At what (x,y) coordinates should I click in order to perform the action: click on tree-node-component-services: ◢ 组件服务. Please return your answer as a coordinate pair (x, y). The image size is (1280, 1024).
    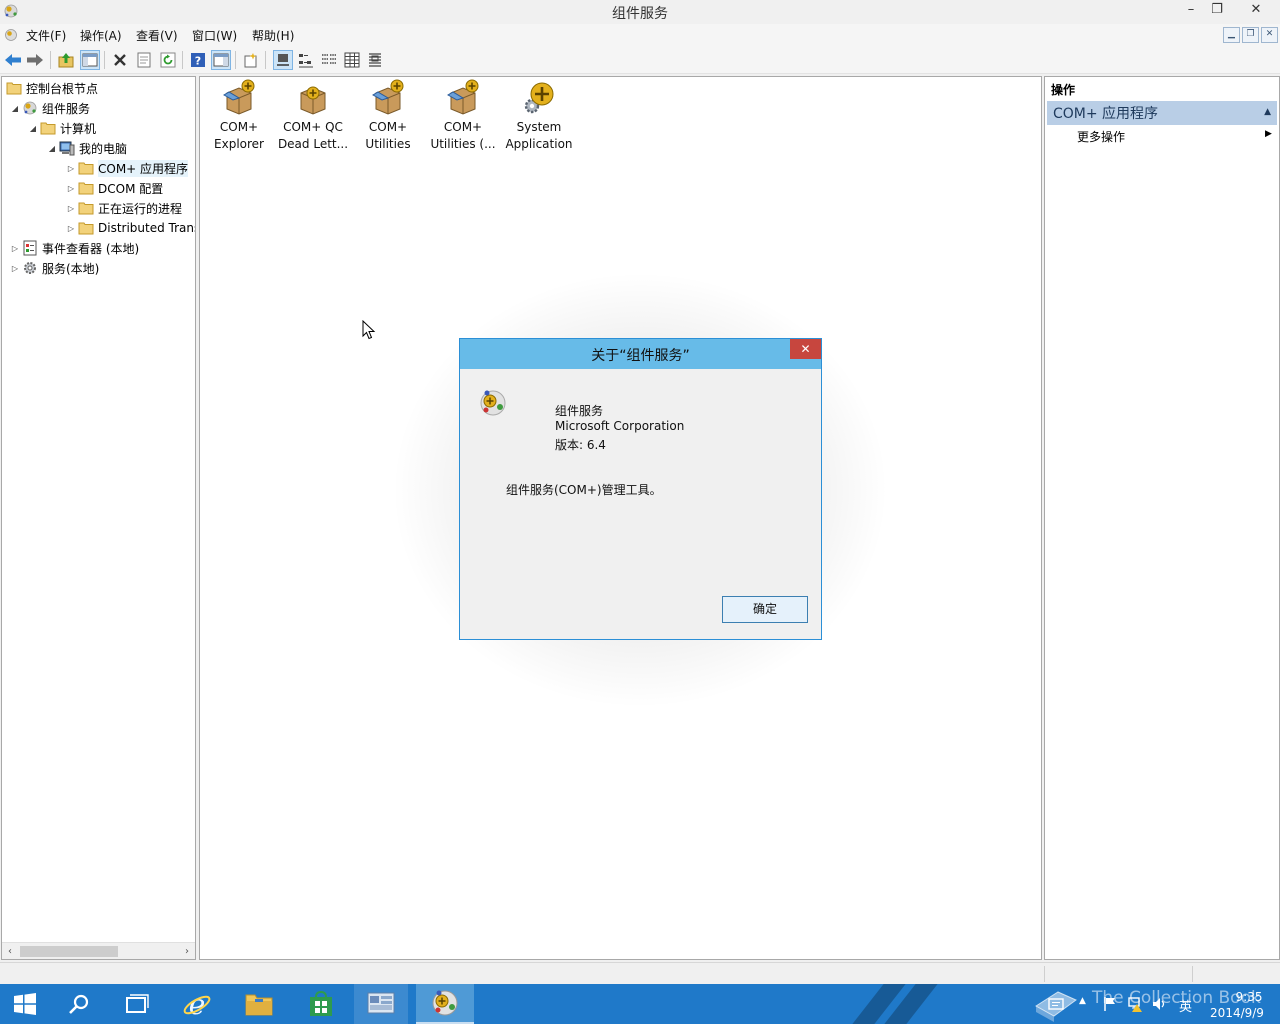
    Looking at the image, I should click on (50, 108).